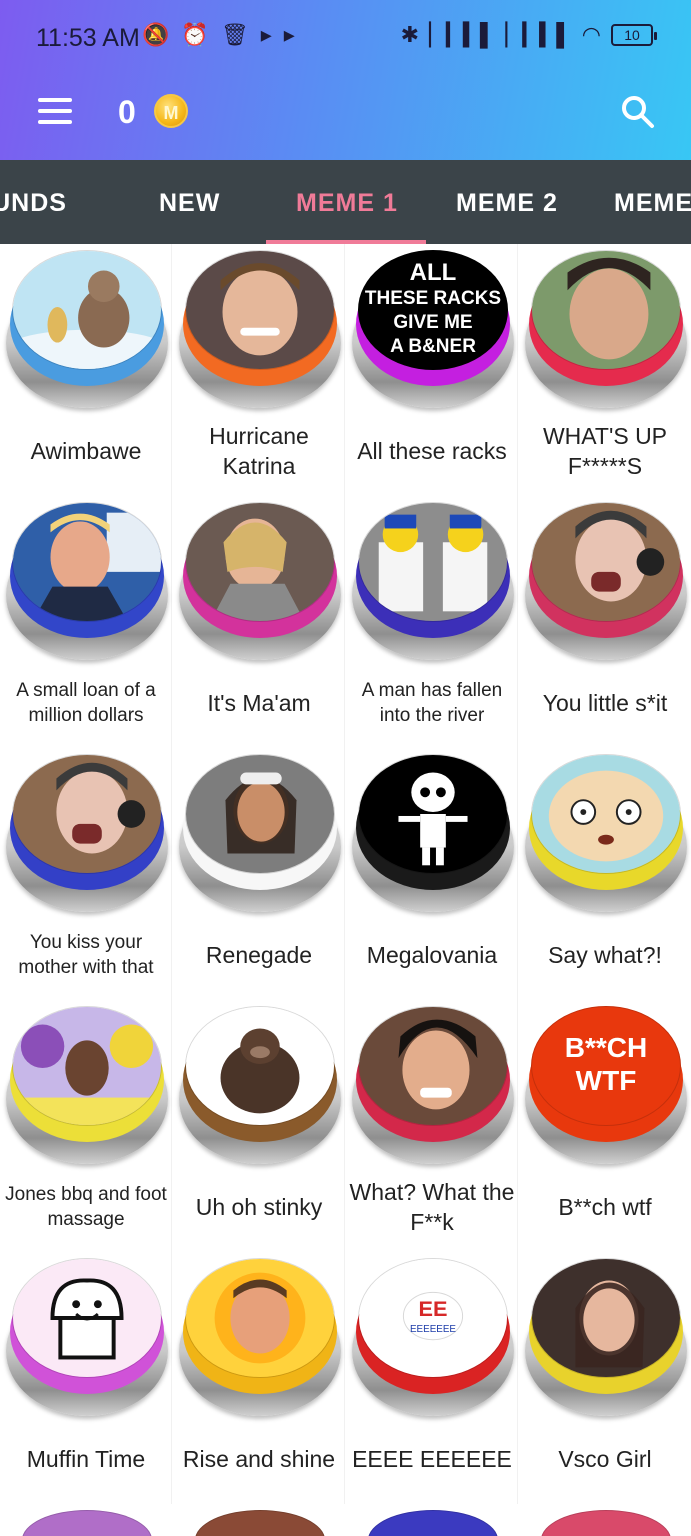 This screenshot has height=1536, width=691. I want to click on status-bar: 11:53 AM 🔕 ⏰ 🗑 ▸ ▸ ✱ ▏▎▍▌ ▏▎▍▌ ◠ 10, so click(345, 39).